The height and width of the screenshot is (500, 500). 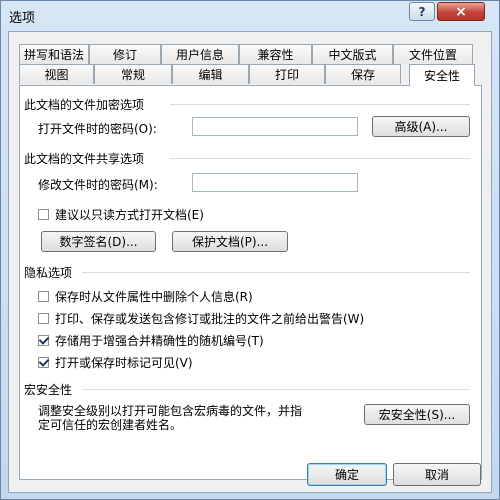 I want to click on privacy-option: 保存时从文件属性中删除个人信息(R), so click(x=145, y=296).